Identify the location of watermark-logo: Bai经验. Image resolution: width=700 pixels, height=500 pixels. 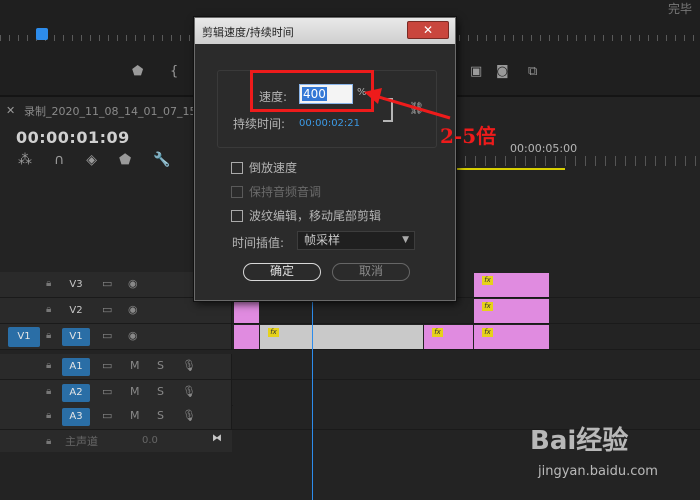
(579, 441).